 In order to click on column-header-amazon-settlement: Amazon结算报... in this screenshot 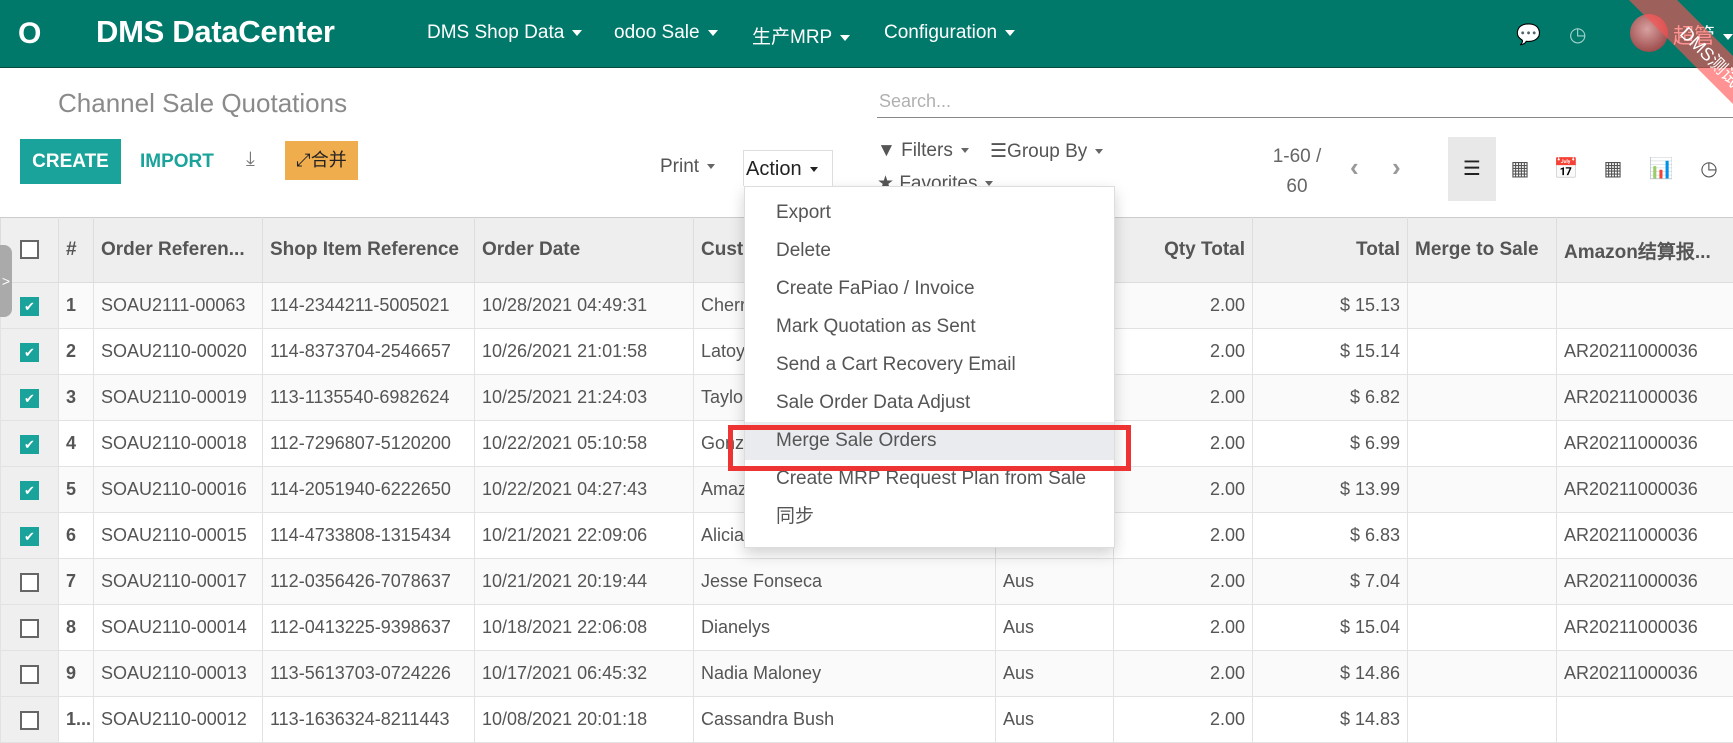, I will do `click(1645, 250)`.